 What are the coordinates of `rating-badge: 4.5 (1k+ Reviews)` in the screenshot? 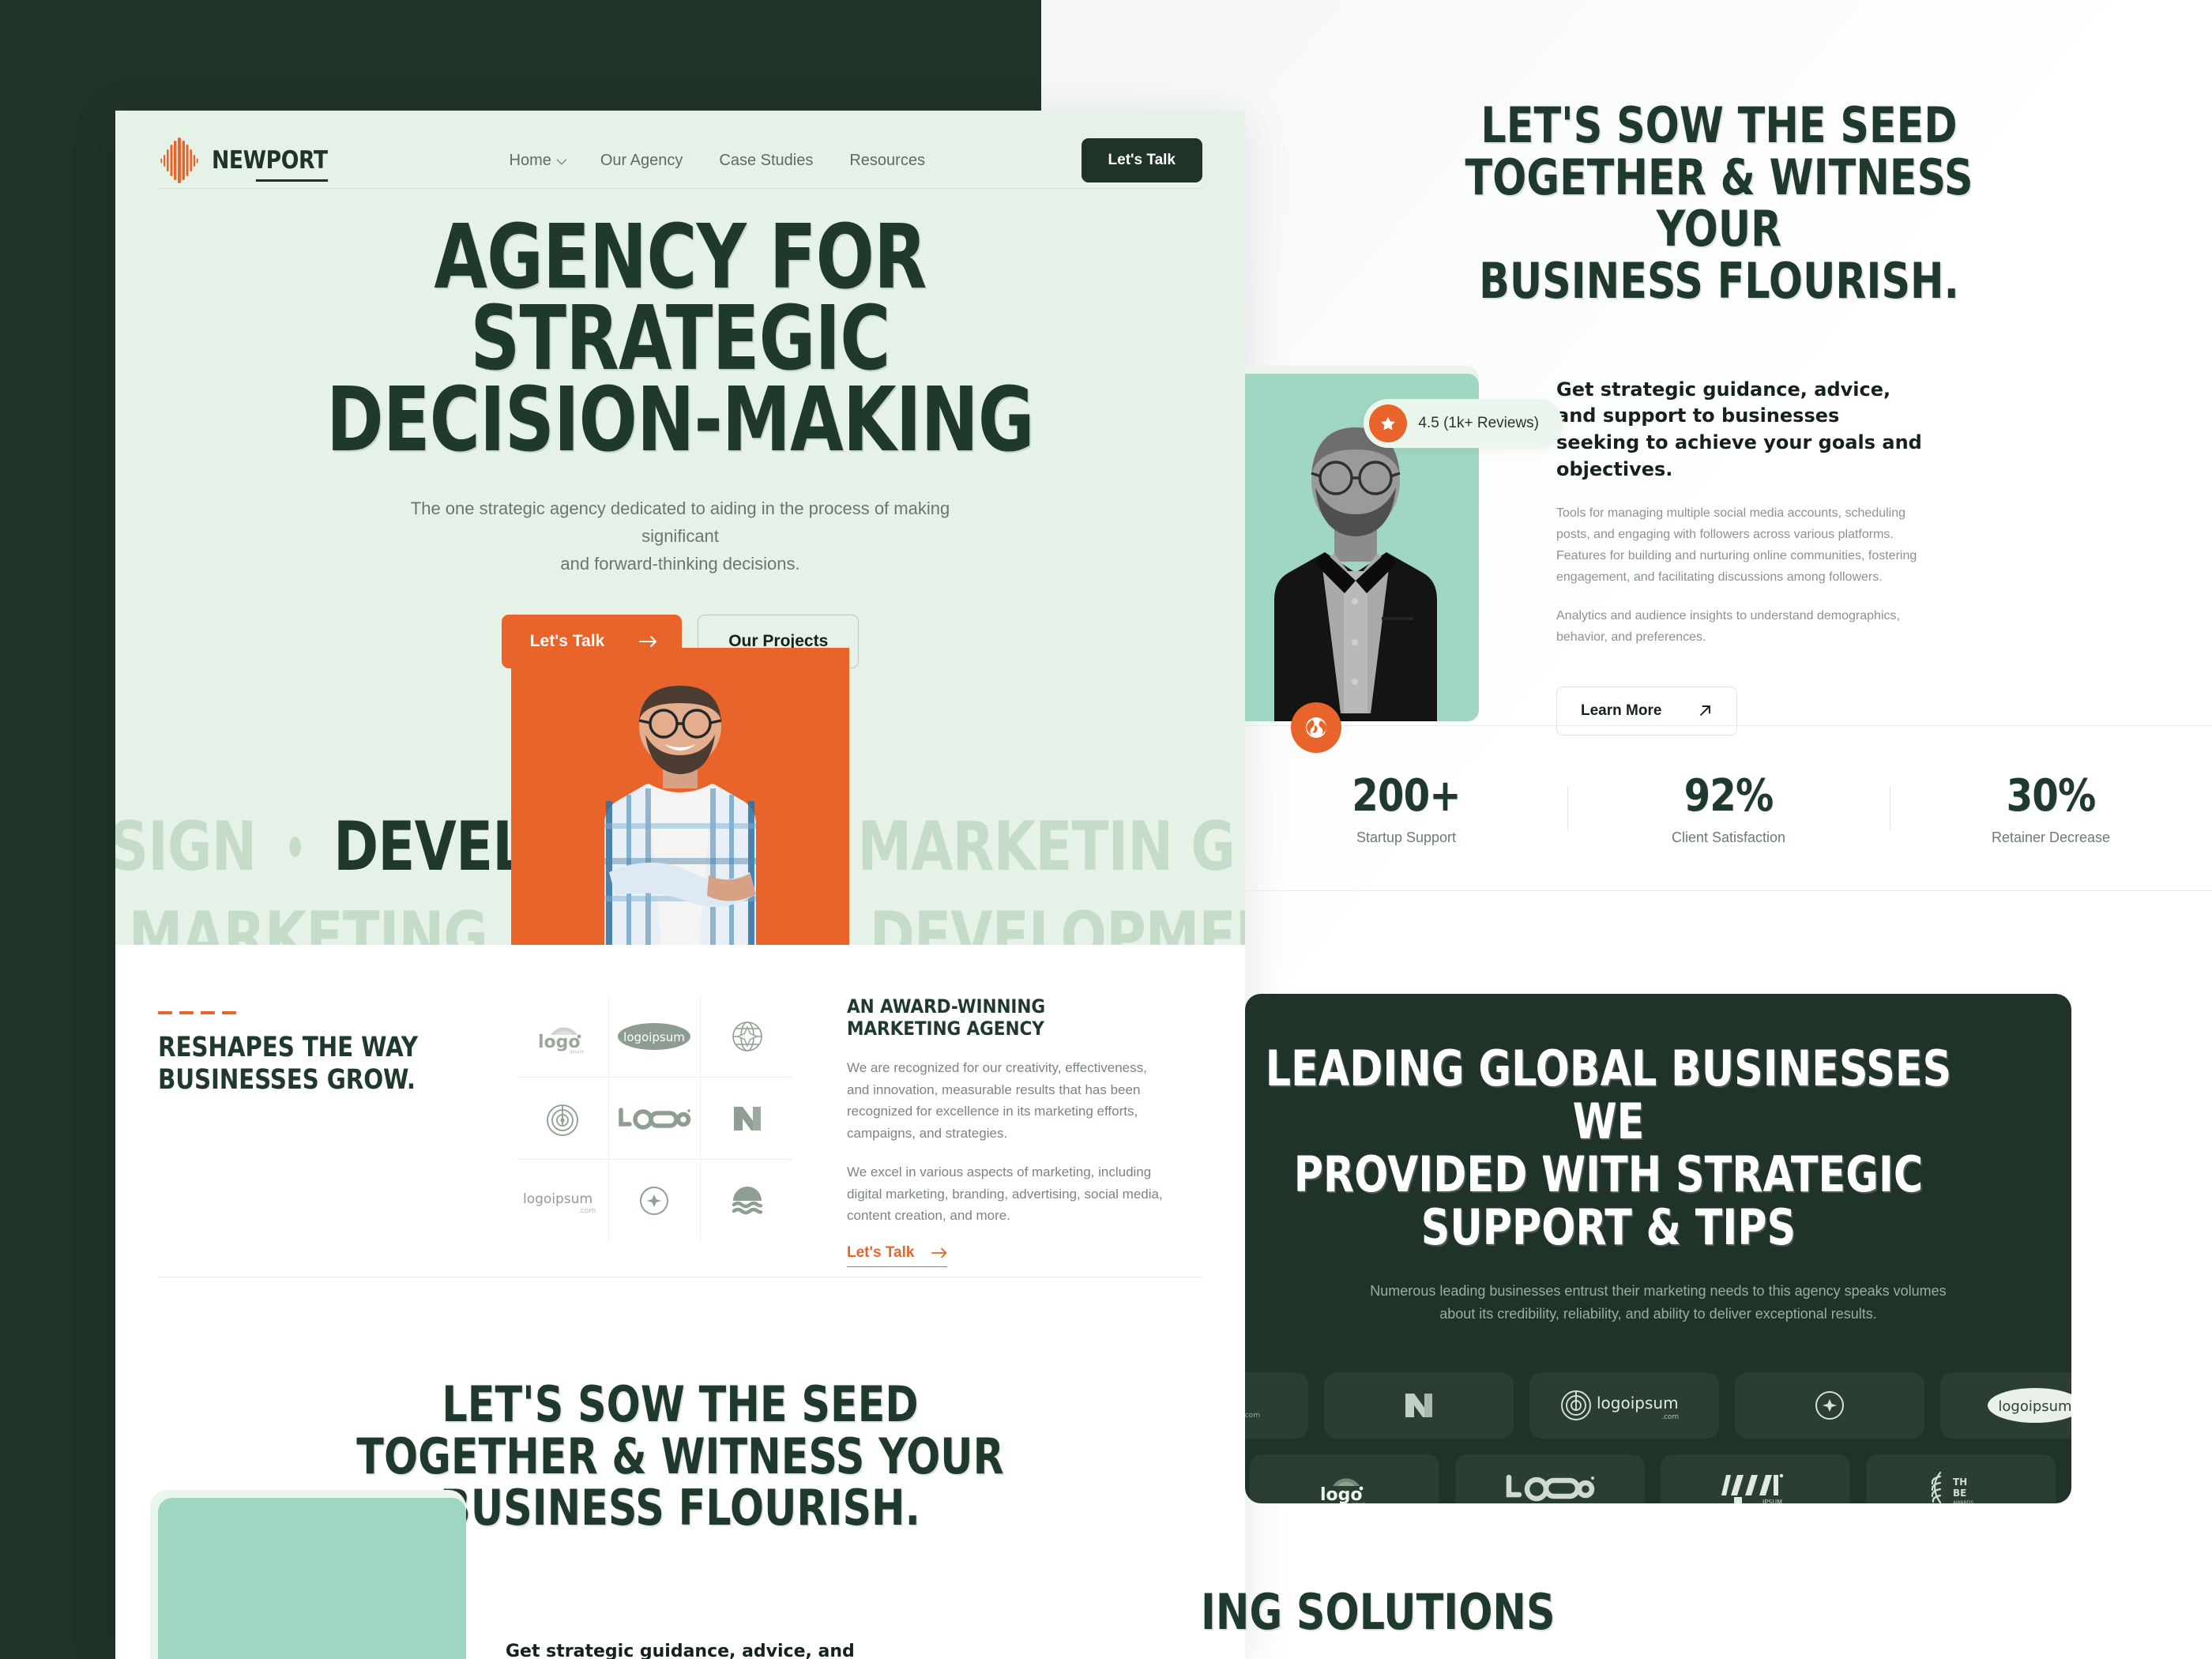 It's located at (1464, 423).